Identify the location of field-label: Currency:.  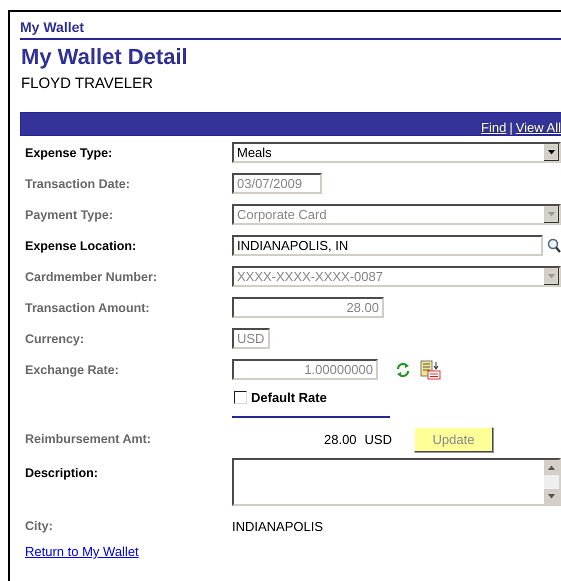
(55, 339).